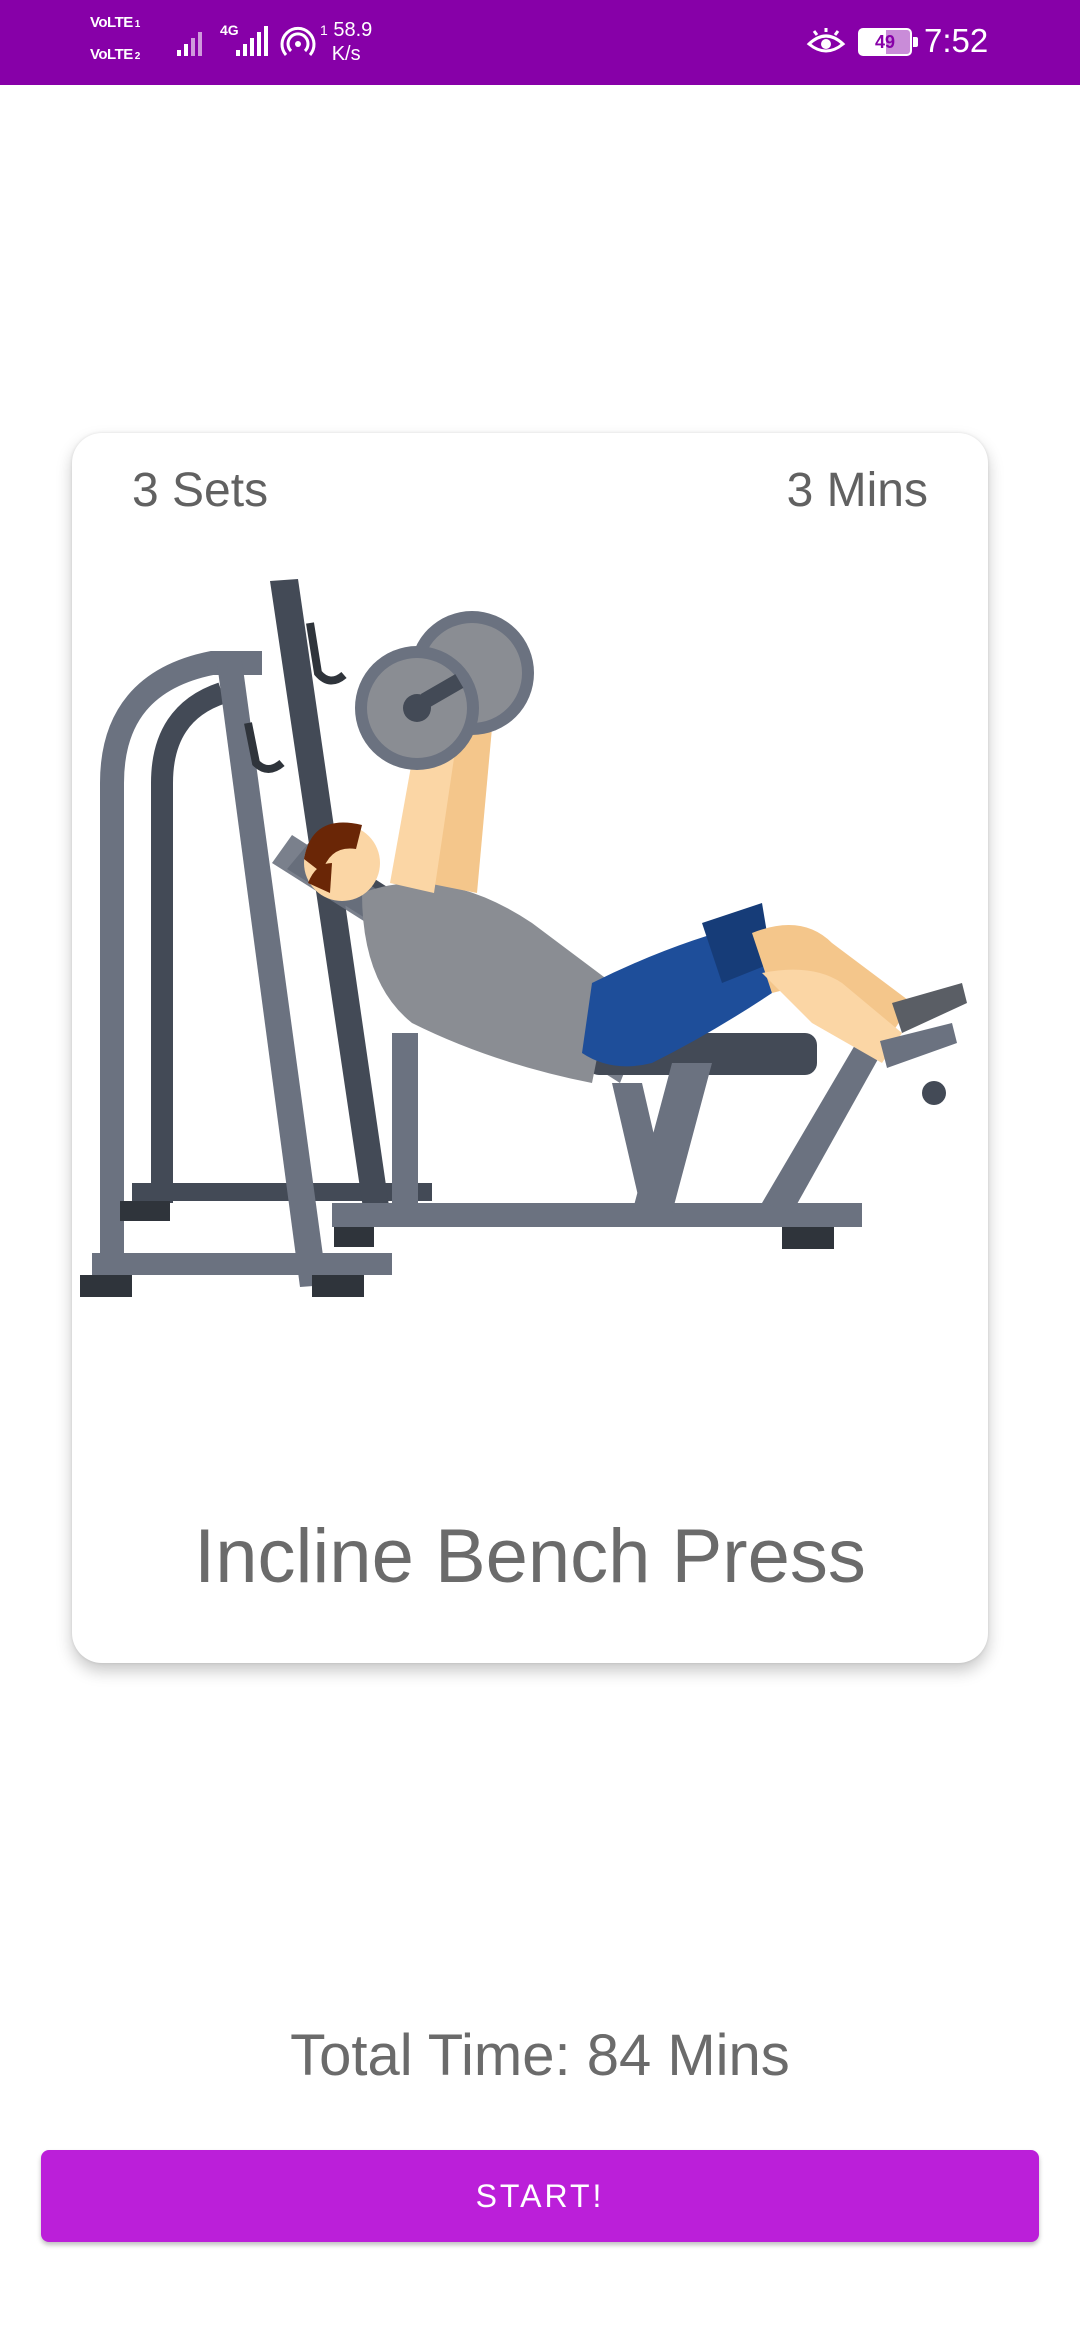 The height and width of the screenshot is (2340, 1080). What do you see at coordinates (540, 42) in the screenshot?
I see `status-bar: VoLTE 1 VoLTE 2 4G 1 58.9 K/s 49 7:52` at bounding box center [540, 42].